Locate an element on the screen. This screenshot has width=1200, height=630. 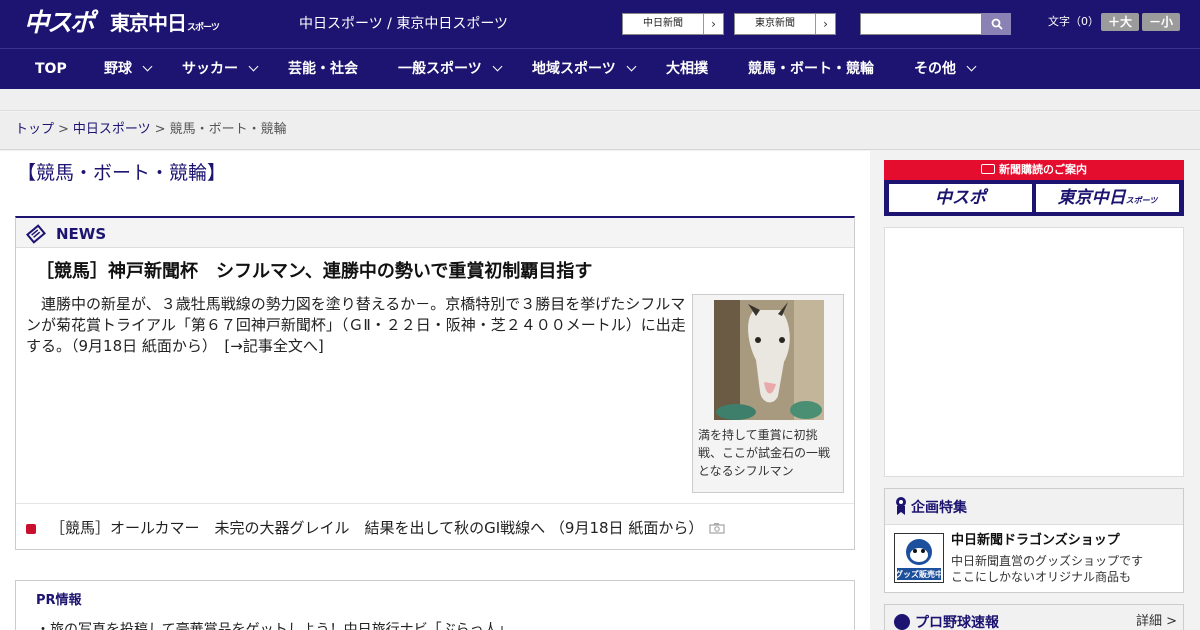
font-size-label: 文字（0） is located at coordinates (1073, 21).